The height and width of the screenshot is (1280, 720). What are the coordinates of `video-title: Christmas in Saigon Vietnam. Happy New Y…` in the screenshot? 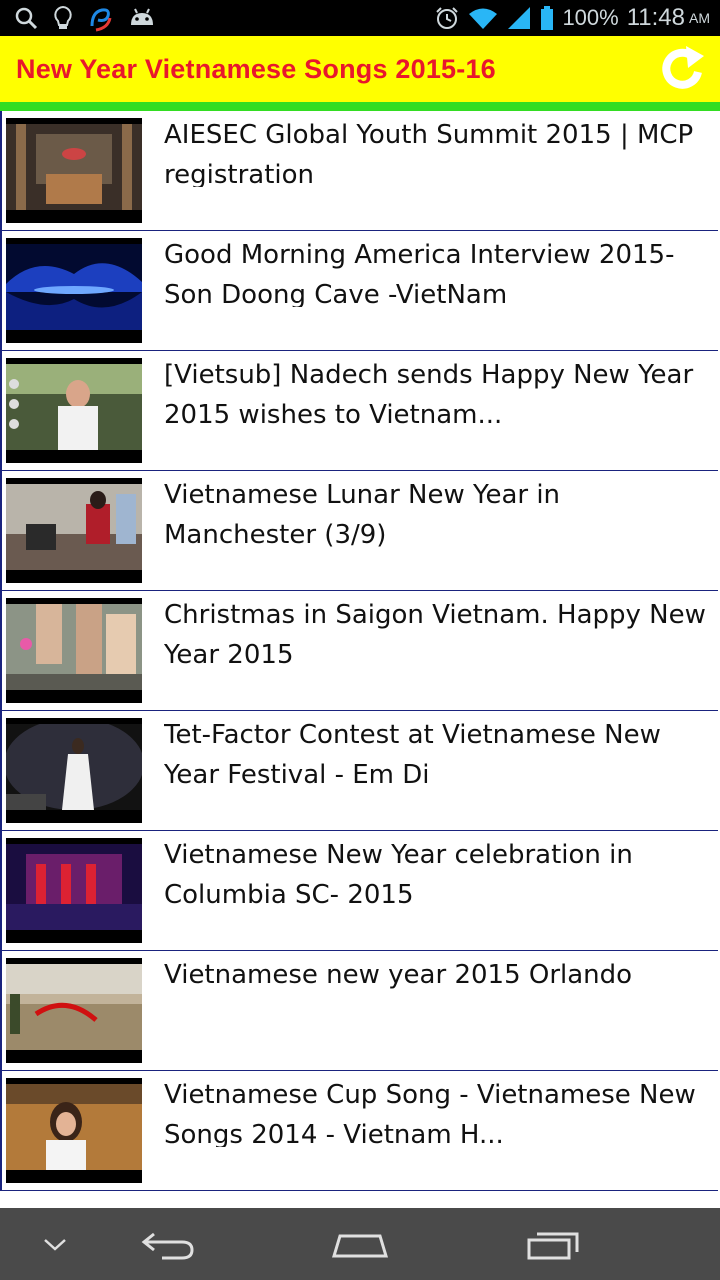 It's located at (435, 633).